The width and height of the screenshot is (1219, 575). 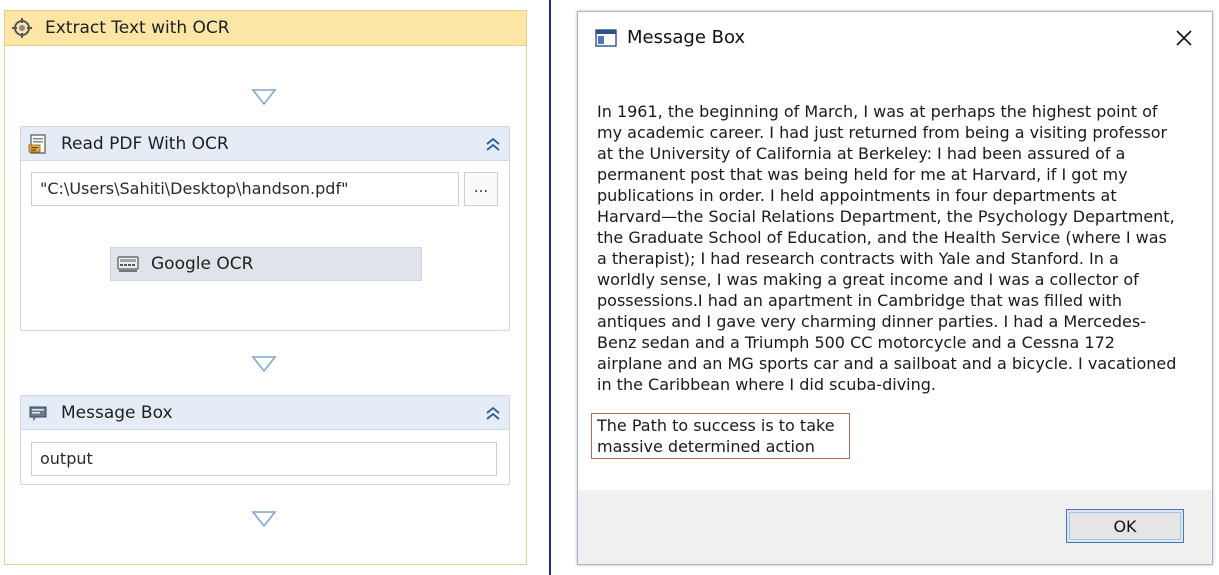 I want to click on google-ocr-activity: Google OCR, so click(x=266, y=264).